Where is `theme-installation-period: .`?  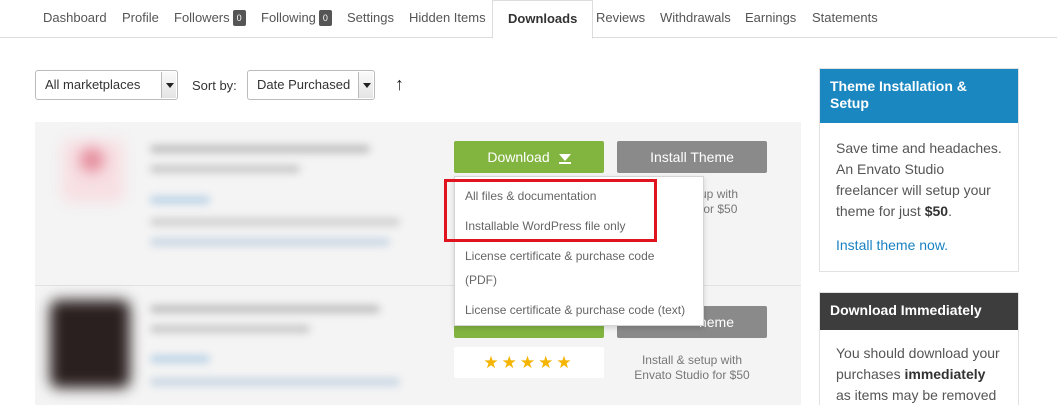
theme-installation-period: . is located at coordinates (950, 211).